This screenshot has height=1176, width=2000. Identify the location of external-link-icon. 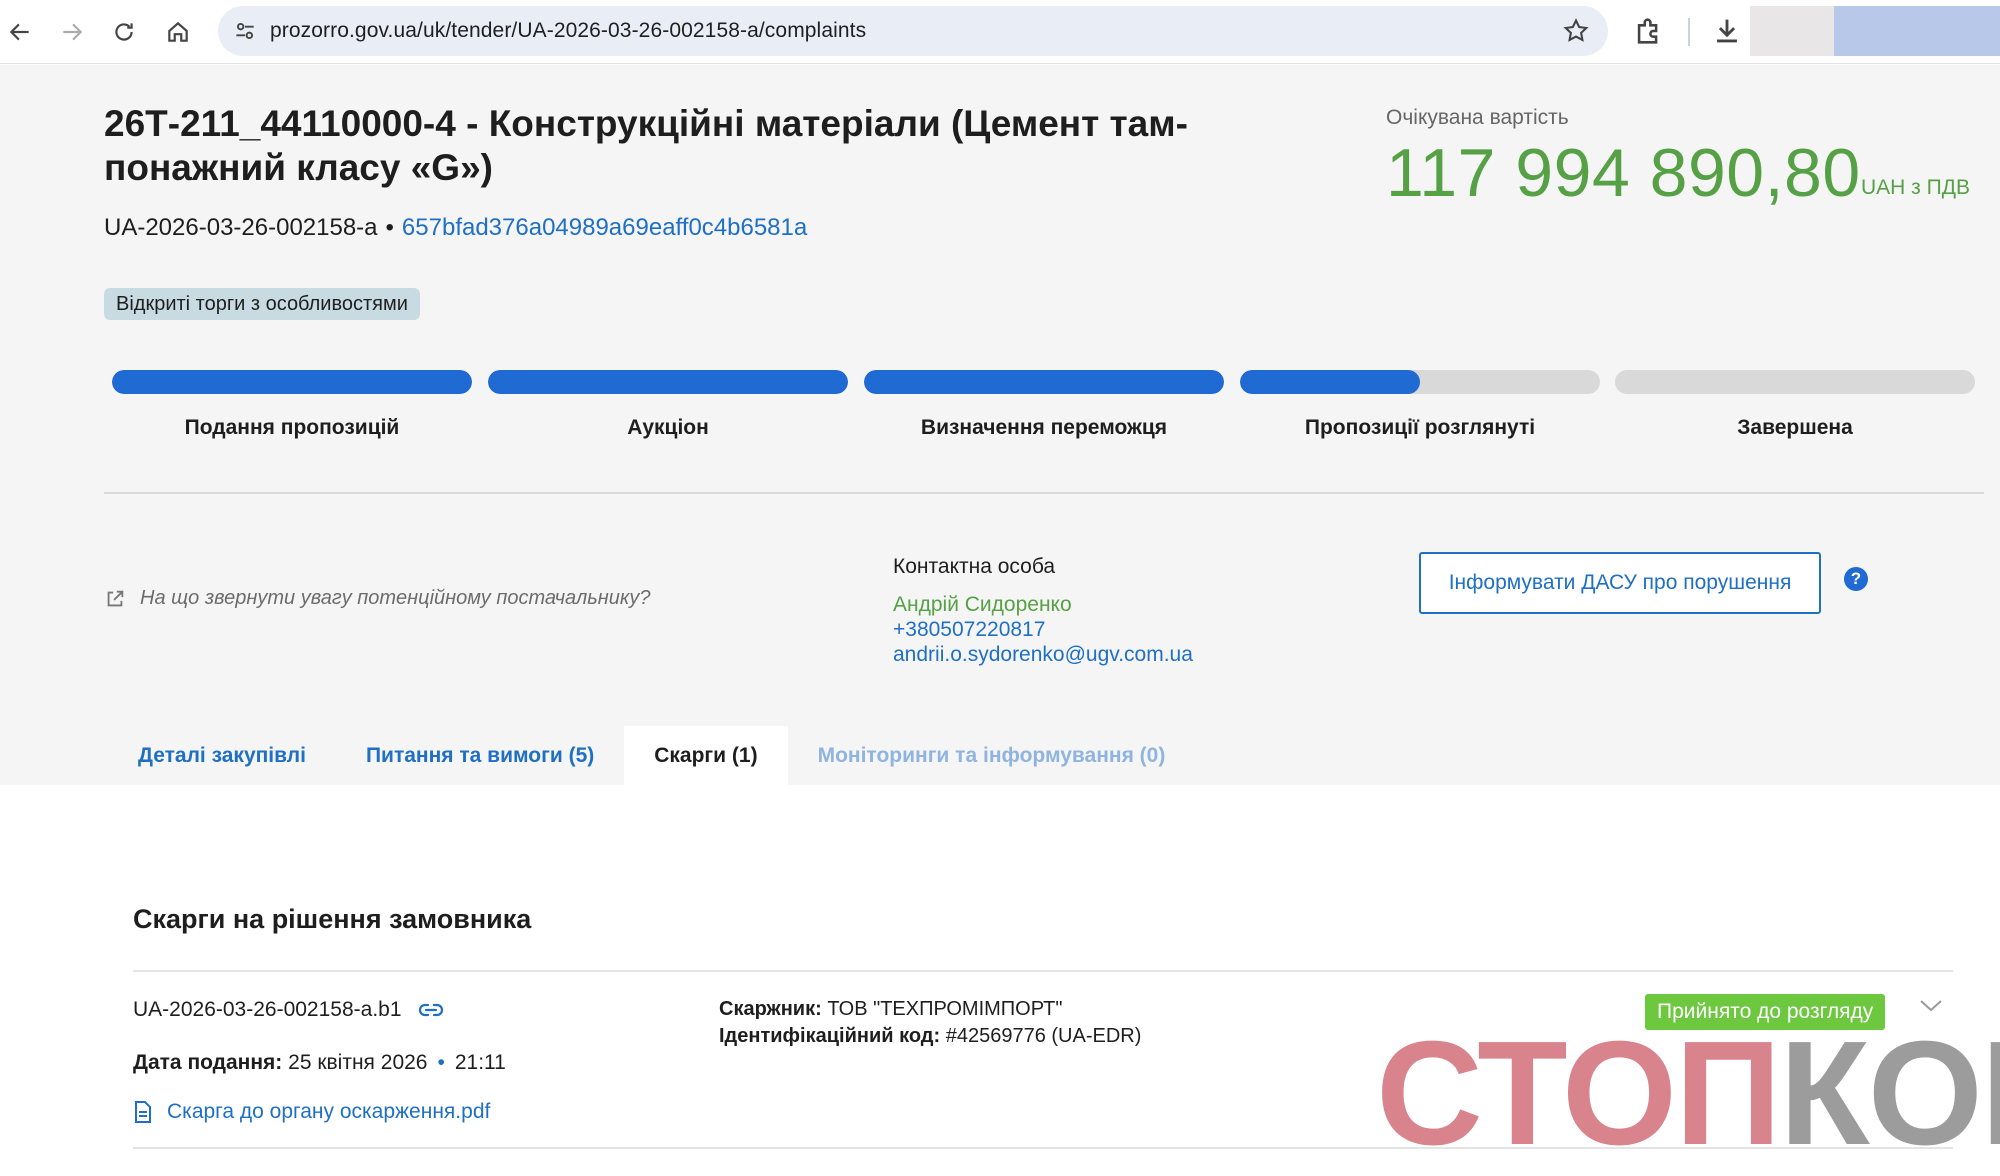
(115, 598).